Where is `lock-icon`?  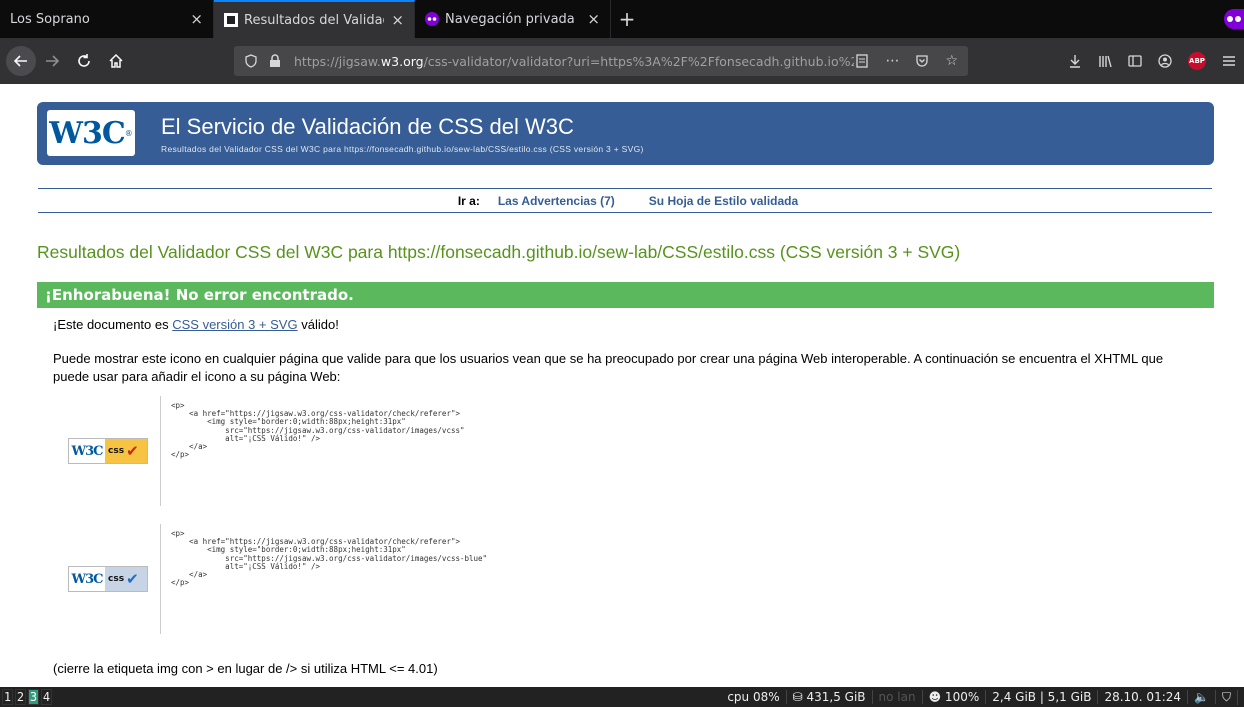 lock-icon is located at coordinates (275, 61).